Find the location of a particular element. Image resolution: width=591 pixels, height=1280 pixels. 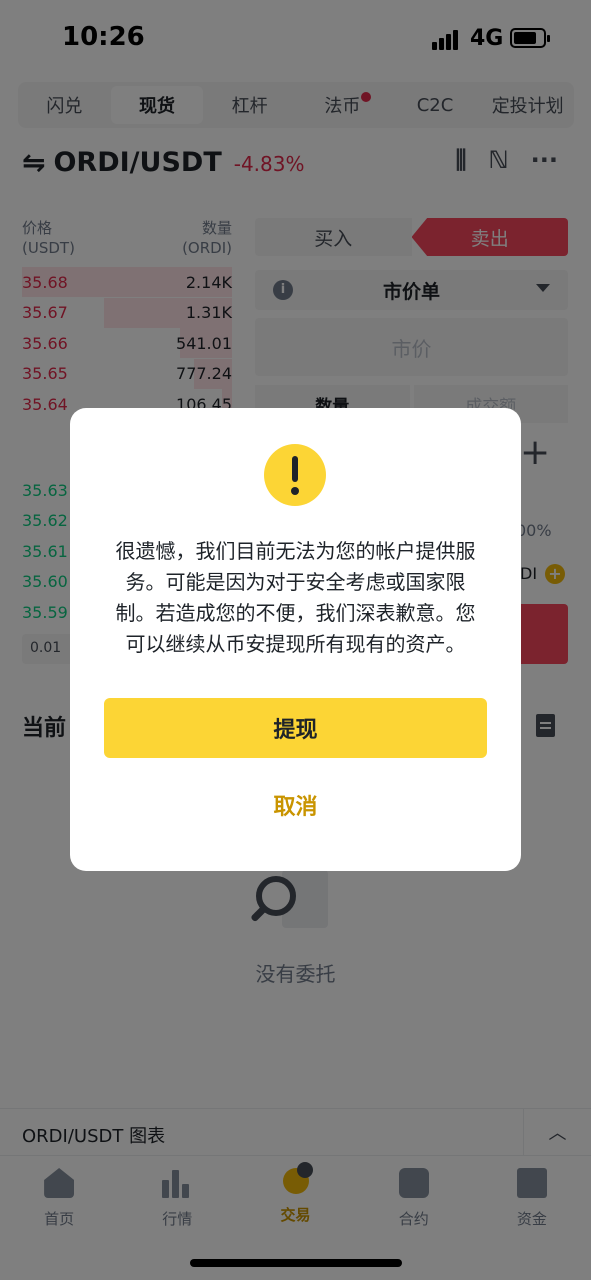

withdraw-button: 提现 is located at coordinates (295, 728).